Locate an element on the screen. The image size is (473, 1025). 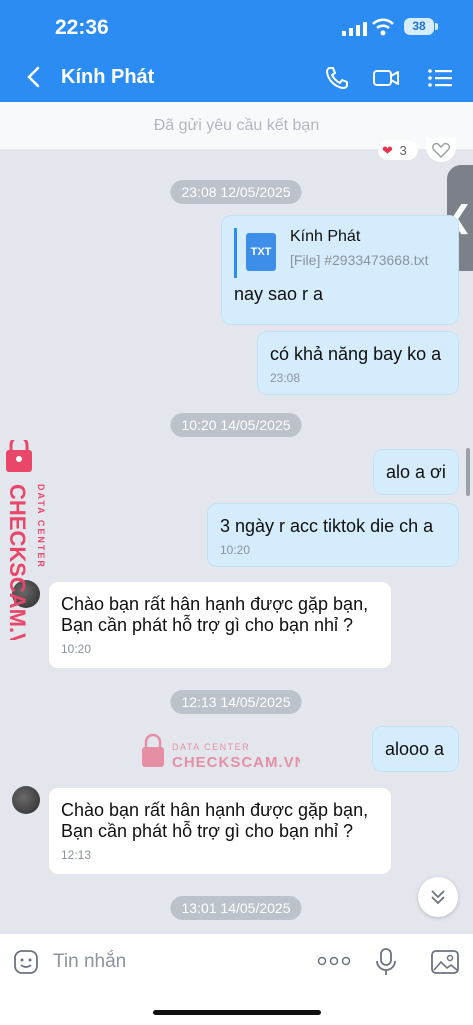
chevron-left-icon is located at coordinates (34, 77).